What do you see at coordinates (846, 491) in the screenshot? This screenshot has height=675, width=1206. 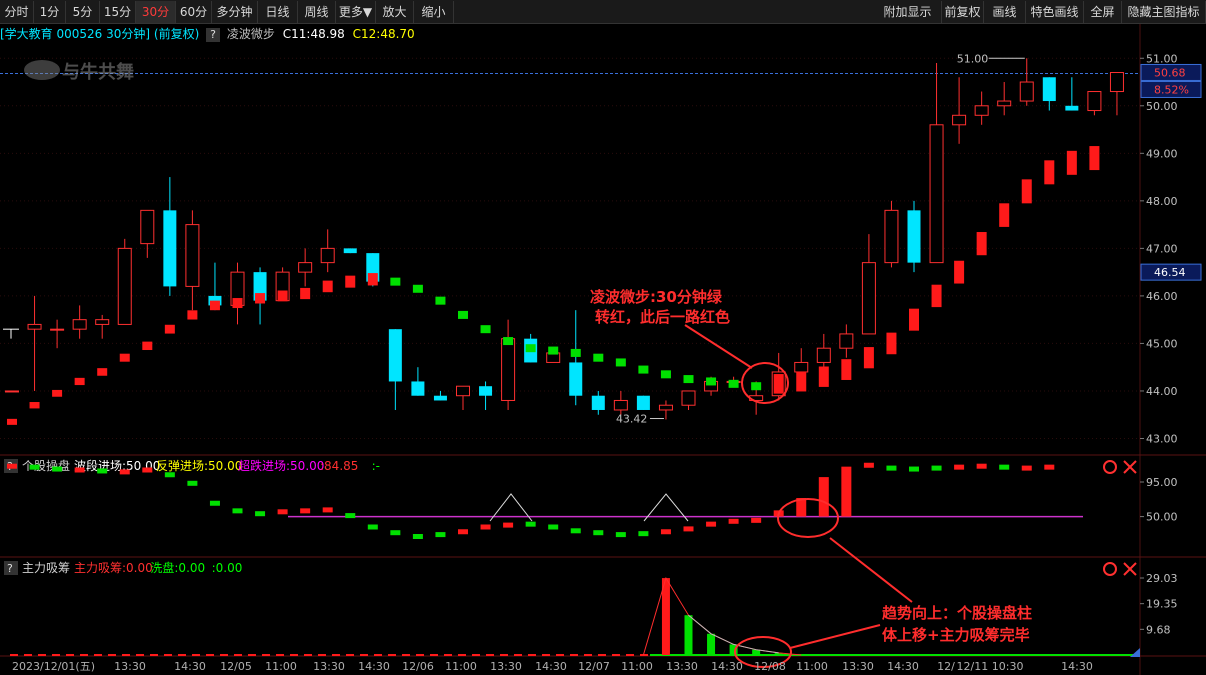 I see `pane2-bar` at bounding box center [846, 491].